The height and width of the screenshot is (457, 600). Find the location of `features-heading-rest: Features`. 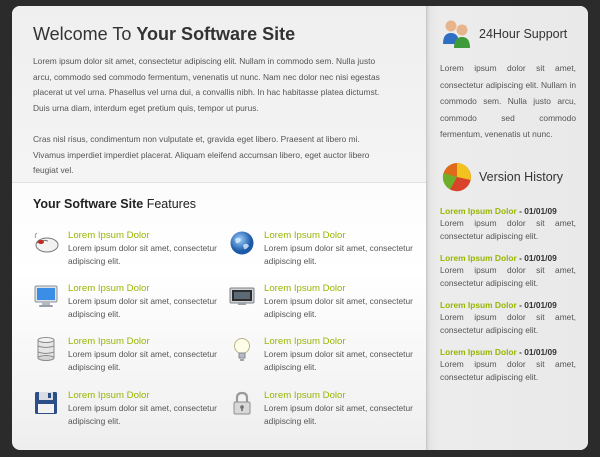

features-heading-rest: Features is located at coordinates (170, 204).